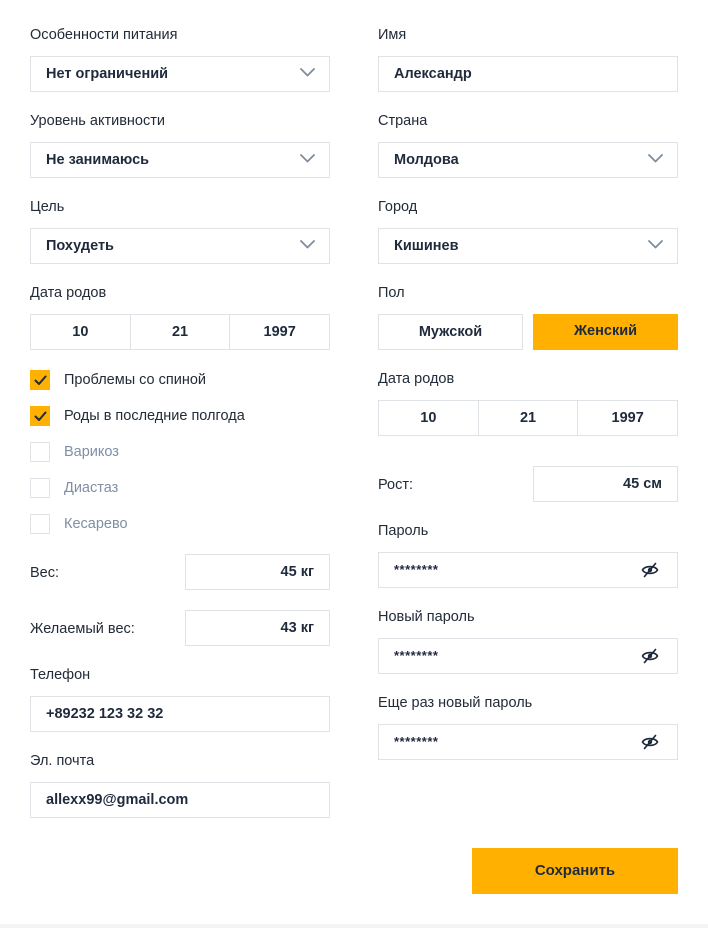 The width and height of the screenshot is (708, 928). What do you see at coordinates (392, 35) in the screenshot?
I see `name-label: Имя` at bounding box center [392, 35].